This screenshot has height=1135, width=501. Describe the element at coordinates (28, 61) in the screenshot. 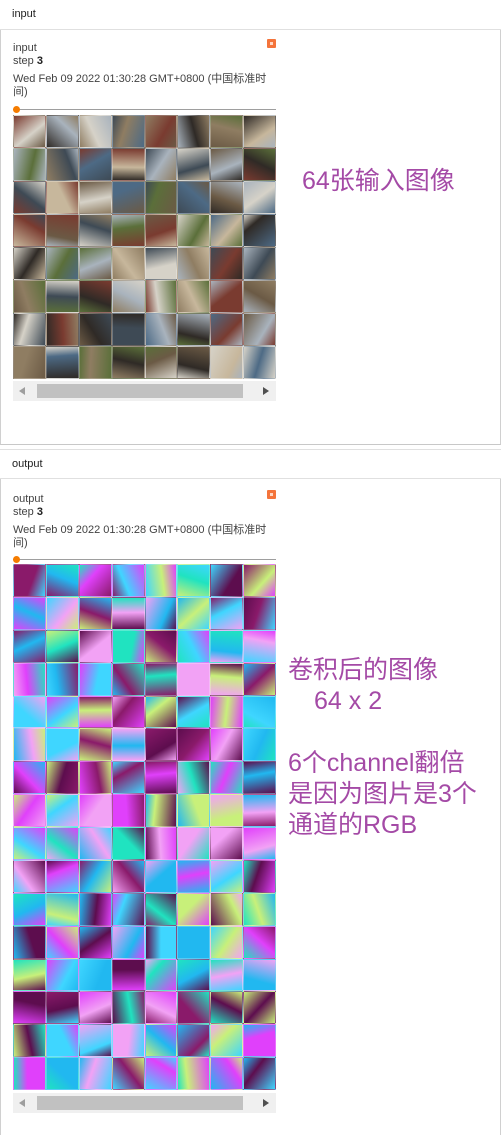

I see `step-label: step 3` at that location.